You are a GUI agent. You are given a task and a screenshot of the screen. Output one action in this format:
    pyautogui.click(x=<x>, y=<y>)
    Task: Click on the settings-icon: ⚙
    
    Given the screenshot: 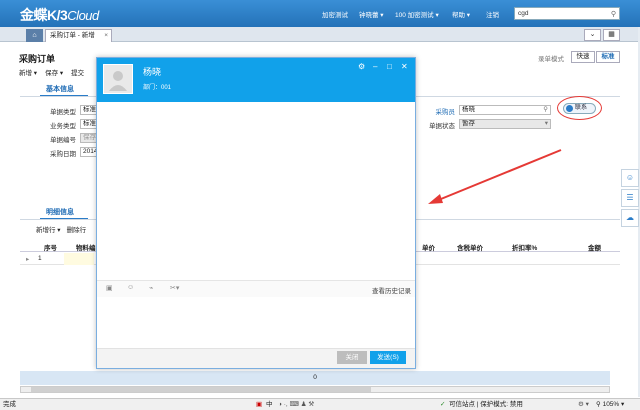 What is the action you would take?
    pyautogui.click(x=361, y=66)
    